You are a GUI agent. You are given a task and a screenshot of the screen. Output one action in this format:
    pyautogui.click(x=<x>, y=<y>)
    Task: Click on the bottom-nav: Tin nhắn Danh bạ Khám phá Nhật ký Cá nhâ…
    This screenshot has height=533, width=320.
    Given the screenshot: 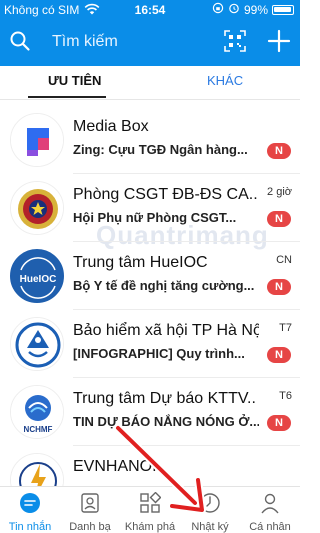 What is the action you would take?
    pyautogui.click(x=150, y=509)
    